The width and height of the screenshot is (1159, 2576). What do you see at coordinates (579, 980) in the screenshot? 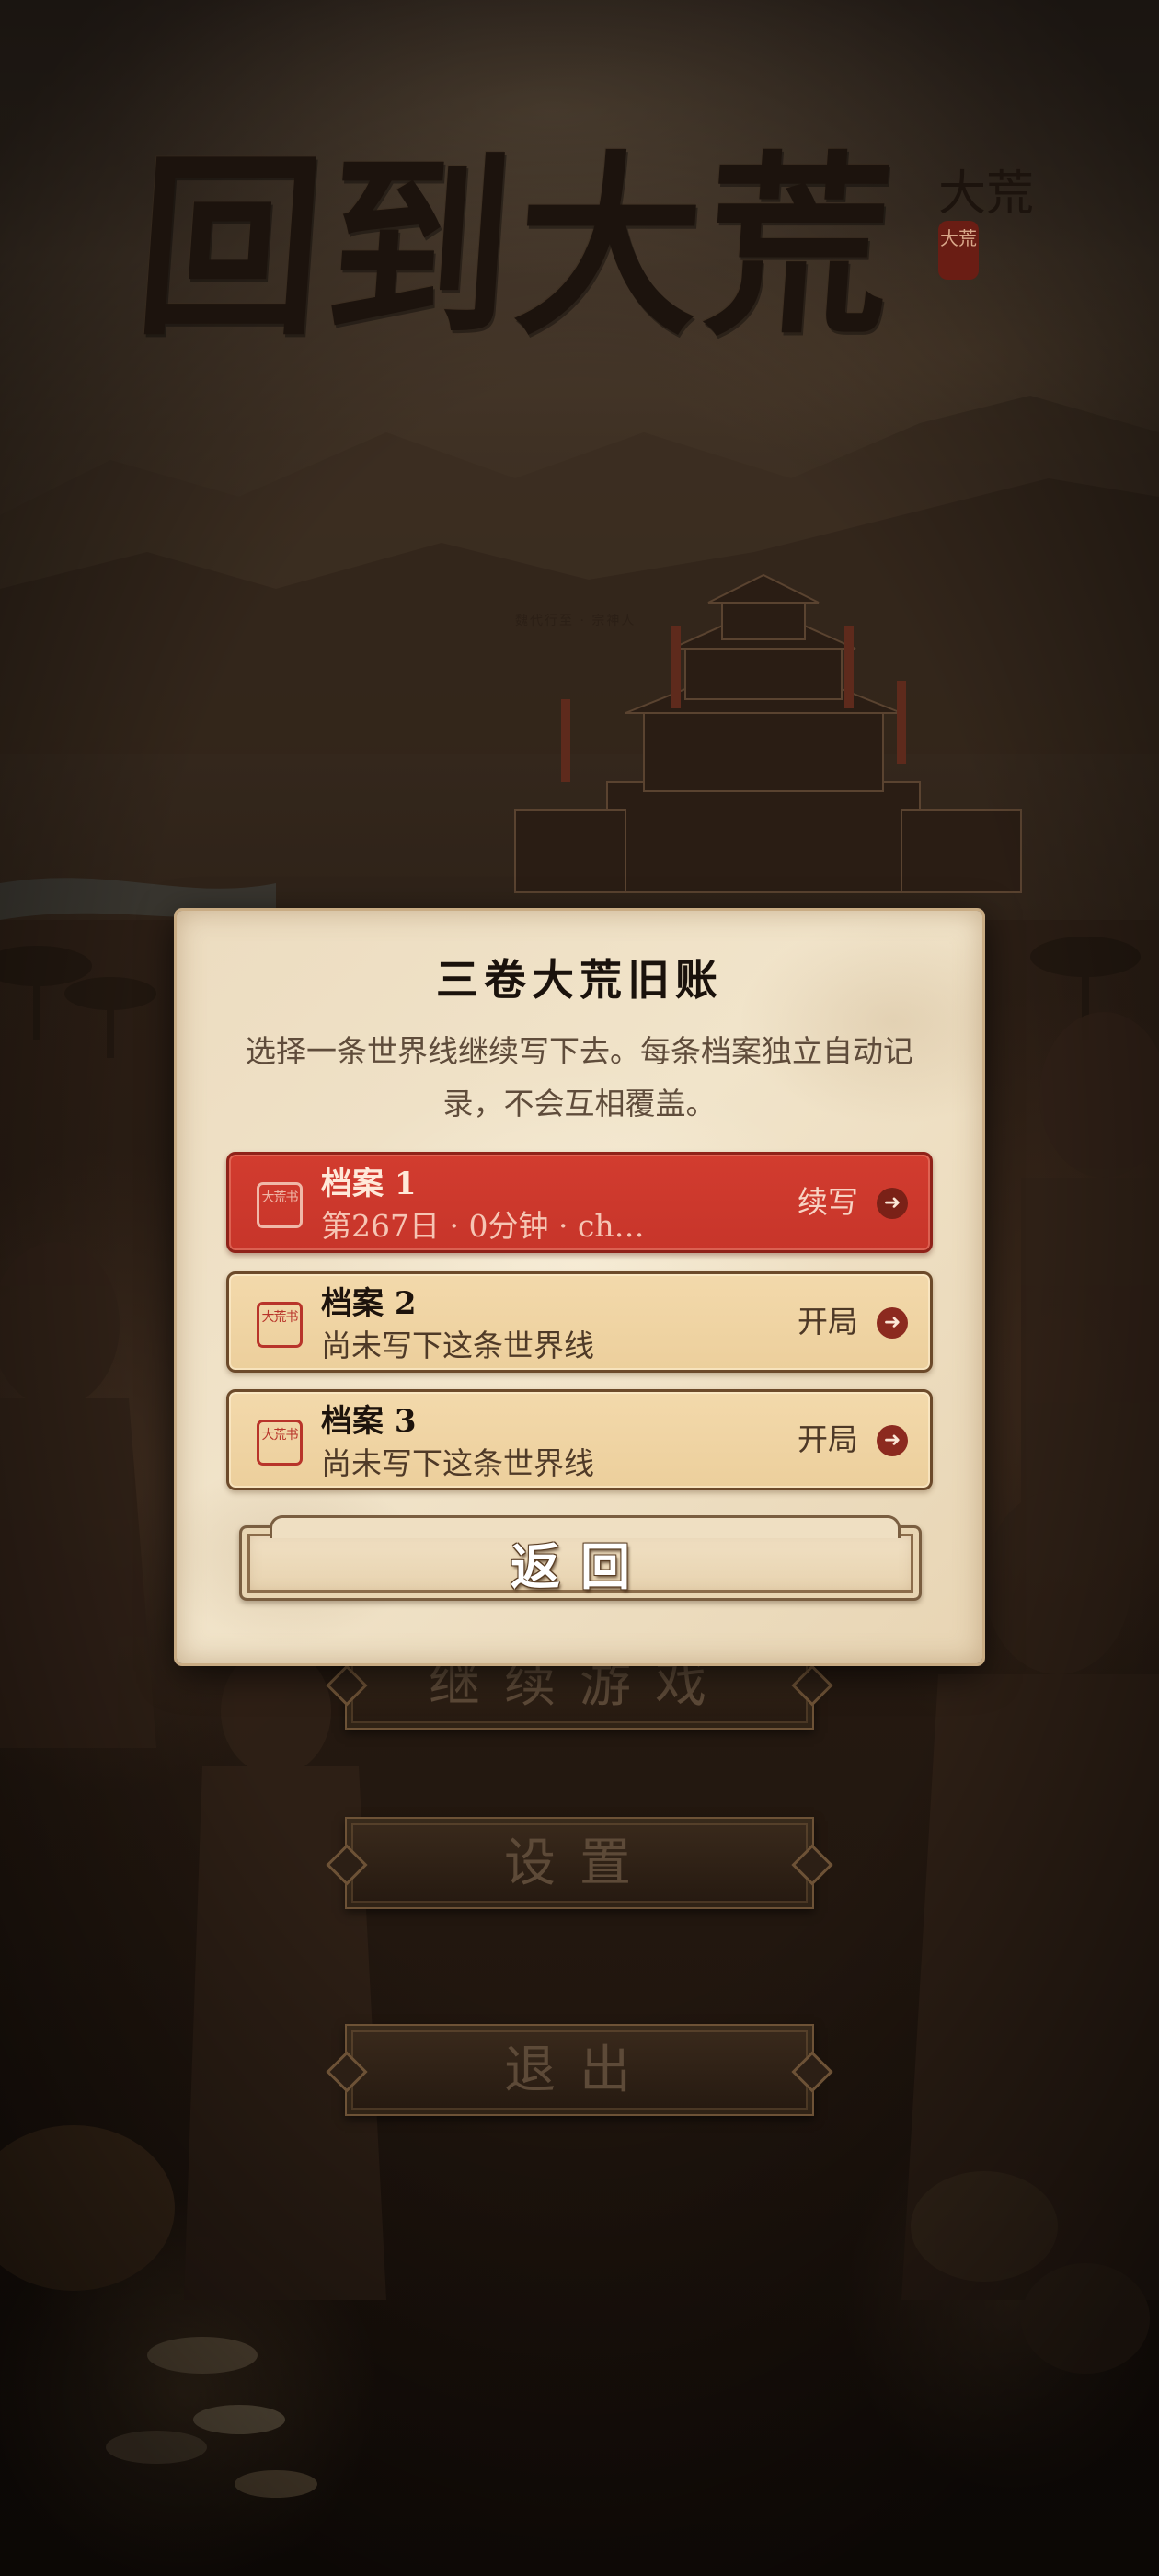
I see `dialog-title: 三卷大荒旧账` at bounding box center [579, 980].